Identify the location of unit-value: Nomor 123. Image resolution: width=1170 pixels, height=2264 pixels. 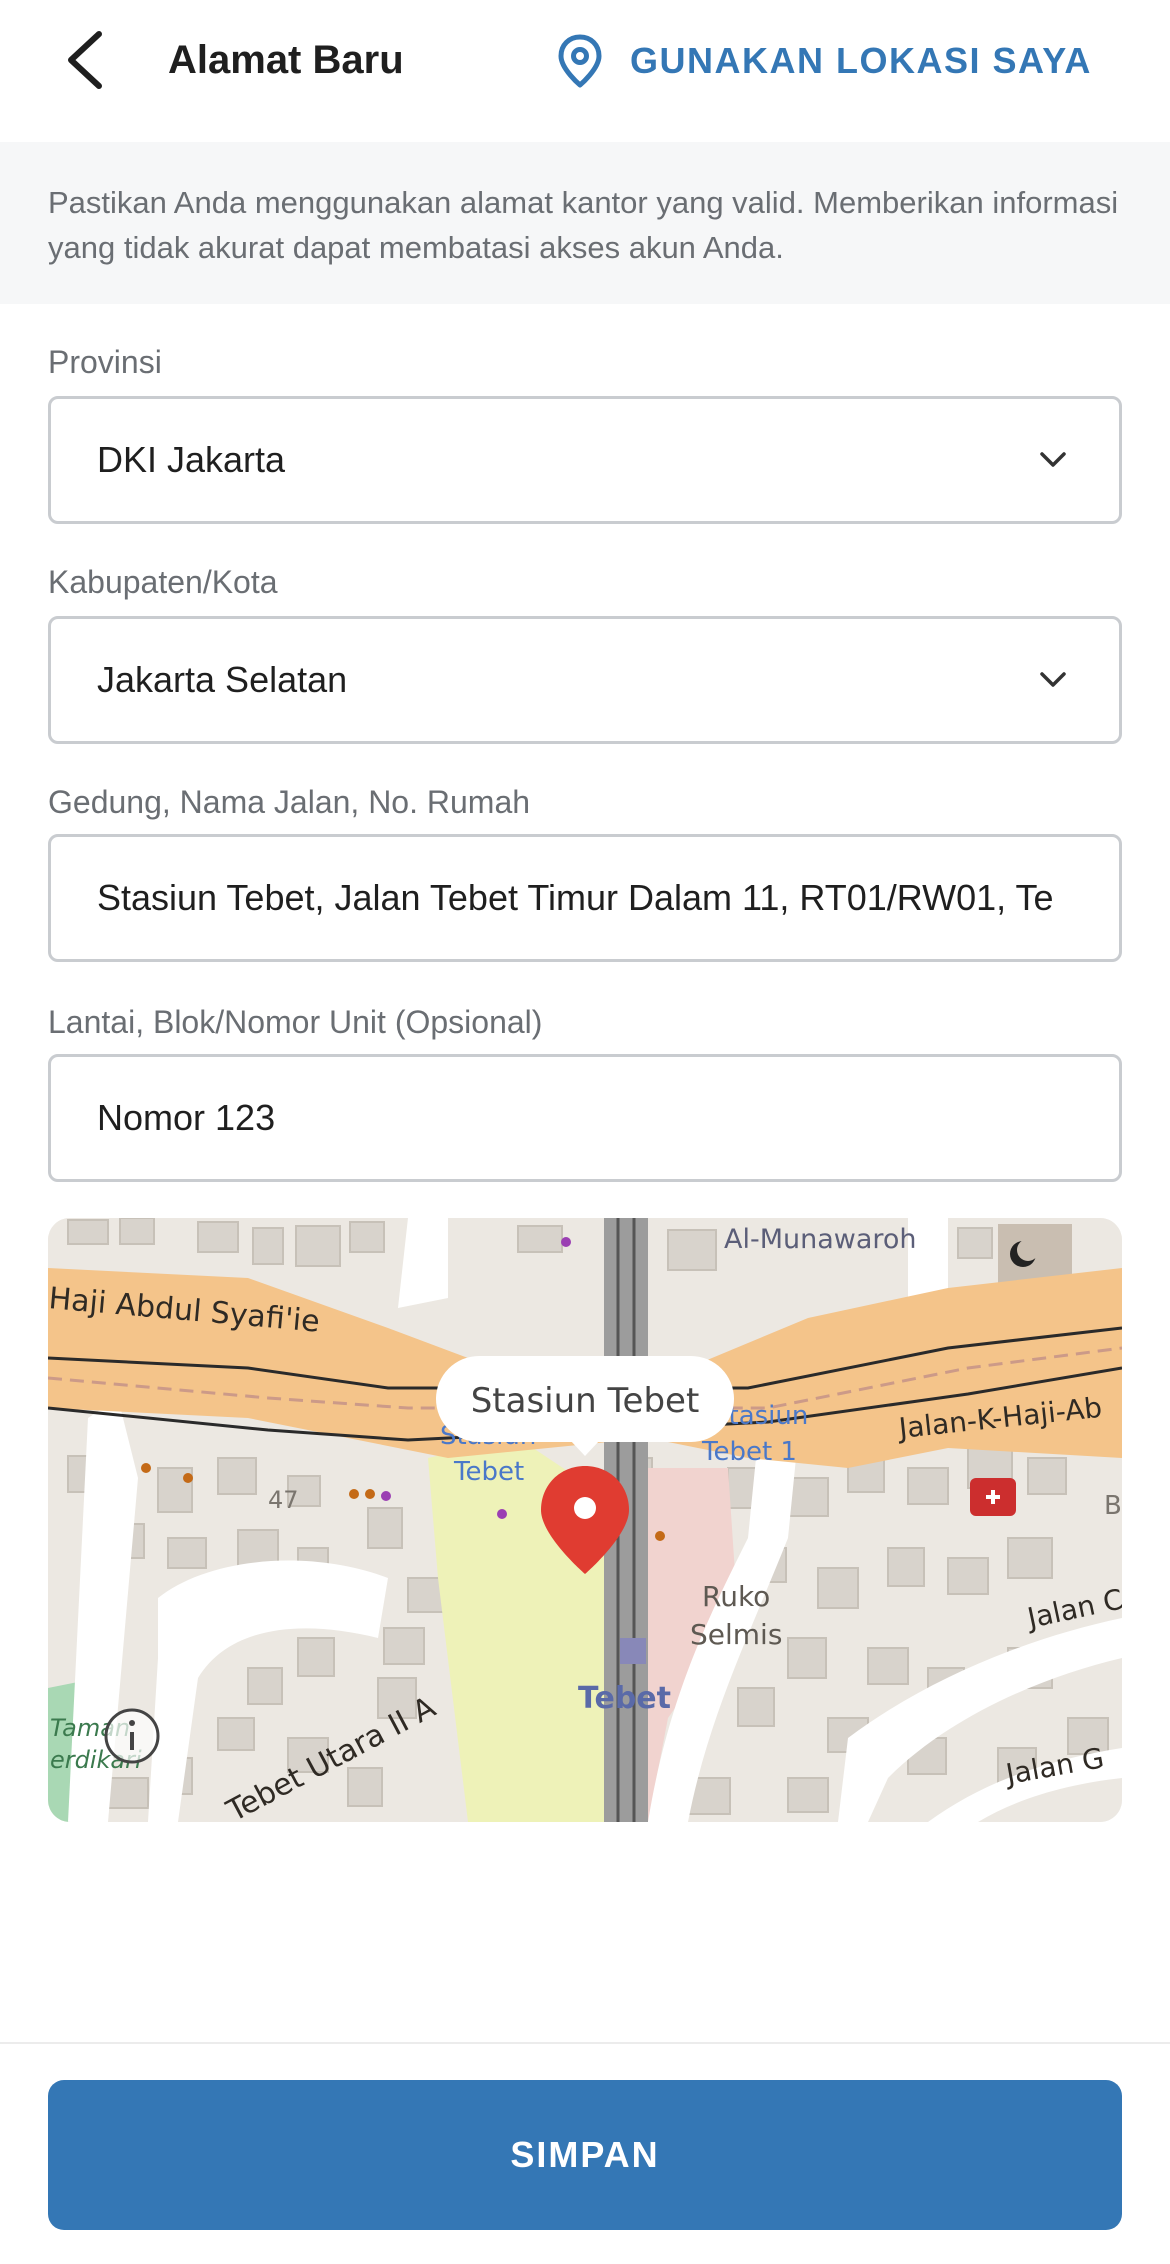
(186, 1117).